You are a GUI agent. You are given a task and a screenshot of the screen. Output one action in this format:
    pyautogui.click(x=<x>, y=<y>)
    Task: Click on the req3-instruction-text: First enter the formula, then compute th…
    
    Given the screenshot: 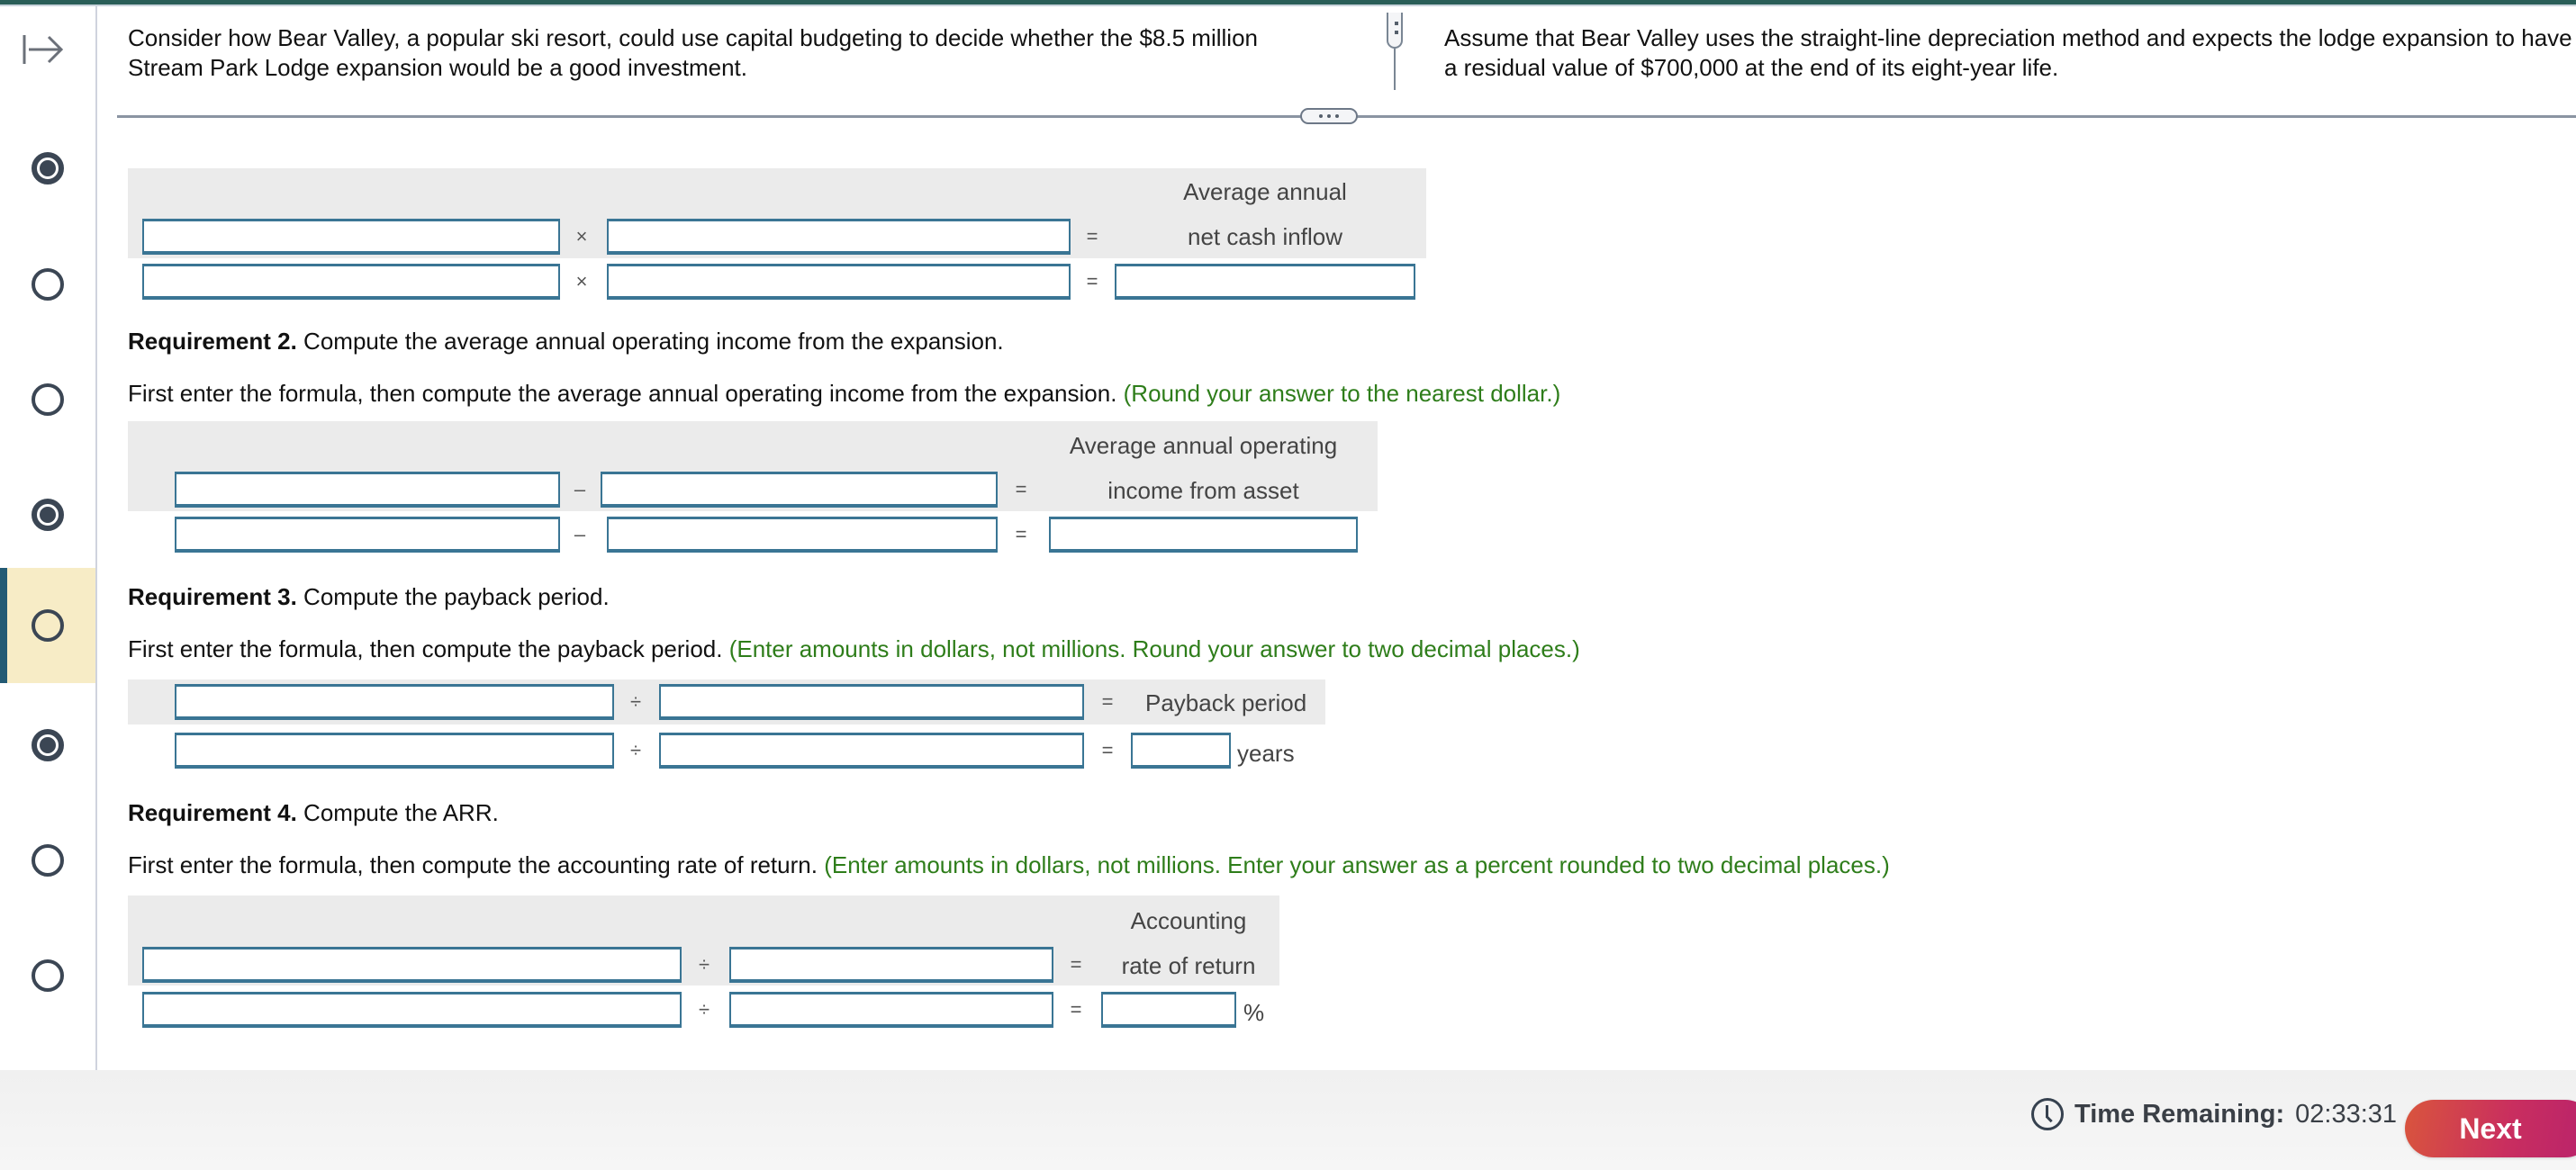 What is the action you would take?
    pyautogui.click(x=428, y=648)
    